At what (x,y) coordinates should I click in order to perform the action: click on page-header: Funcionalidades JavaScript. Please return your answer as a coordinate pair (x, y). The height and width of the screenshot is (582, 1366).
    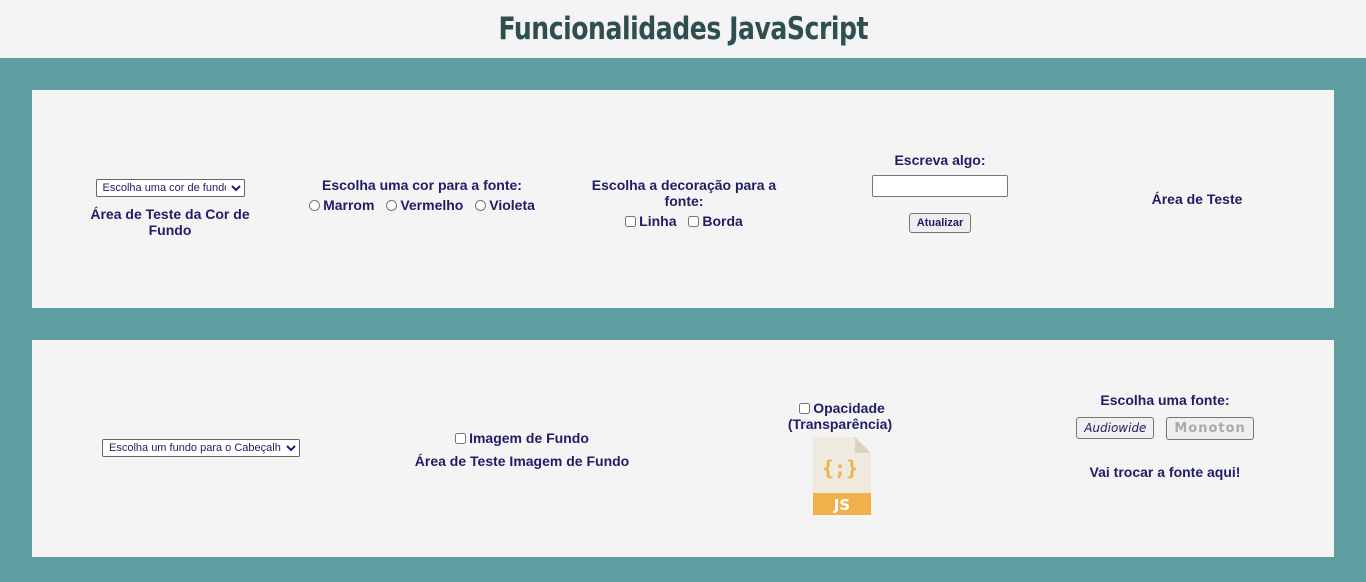
    Looking at the image, I should click on (683, 29).